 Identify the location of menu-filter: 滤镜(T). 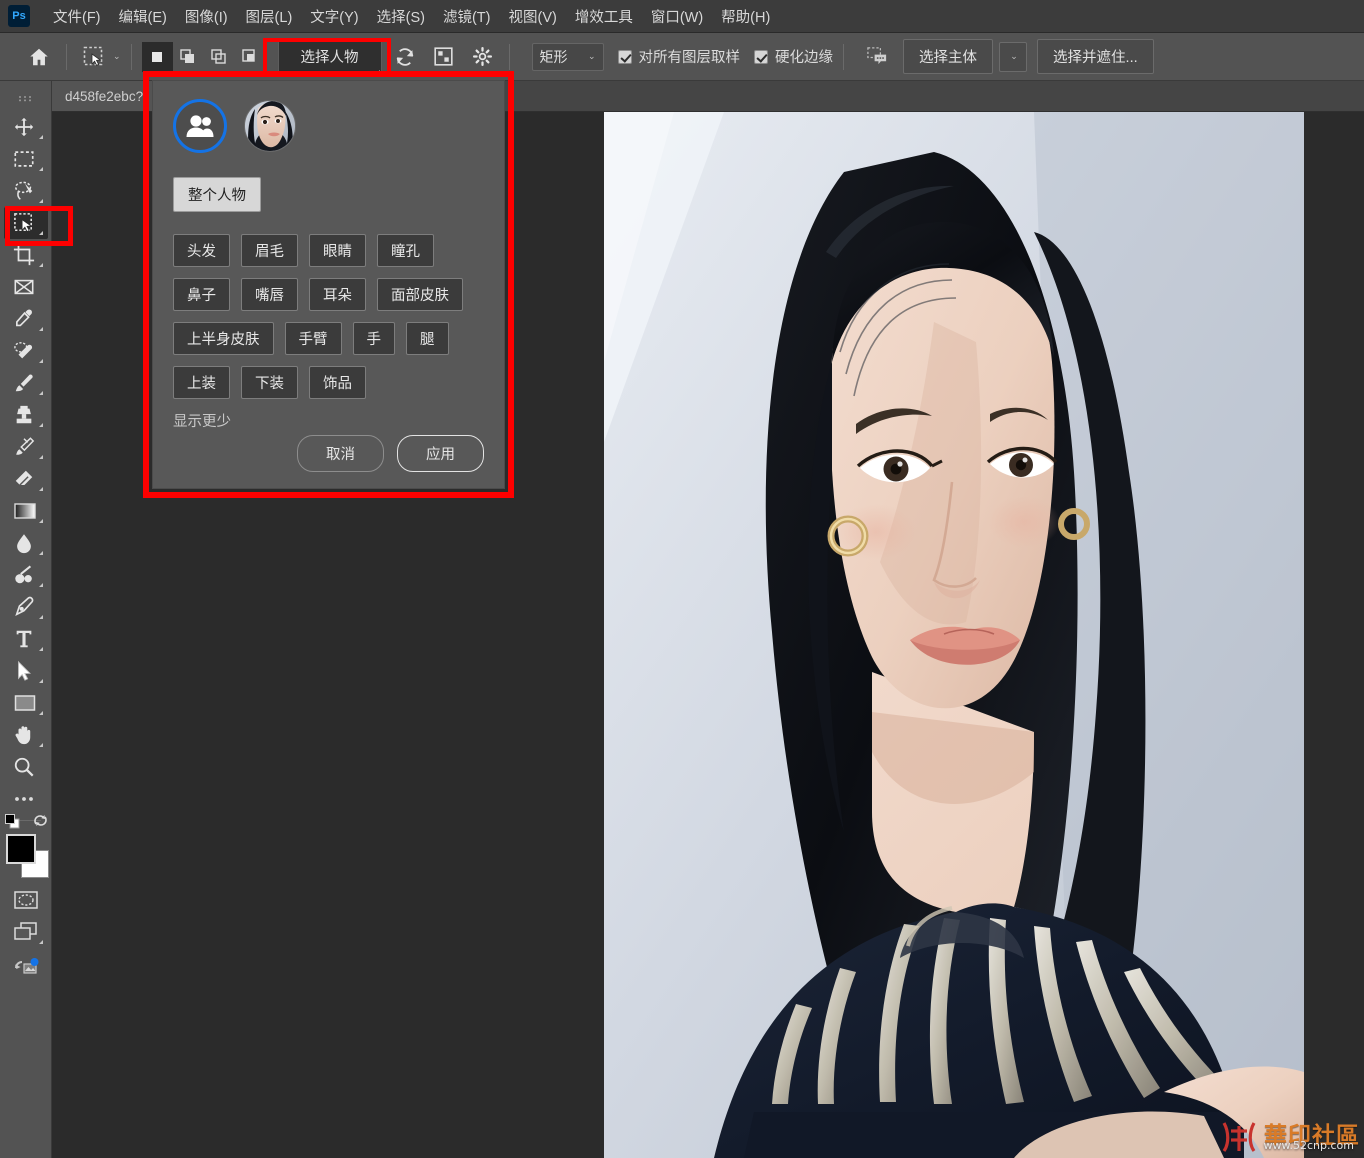
(467, 16).